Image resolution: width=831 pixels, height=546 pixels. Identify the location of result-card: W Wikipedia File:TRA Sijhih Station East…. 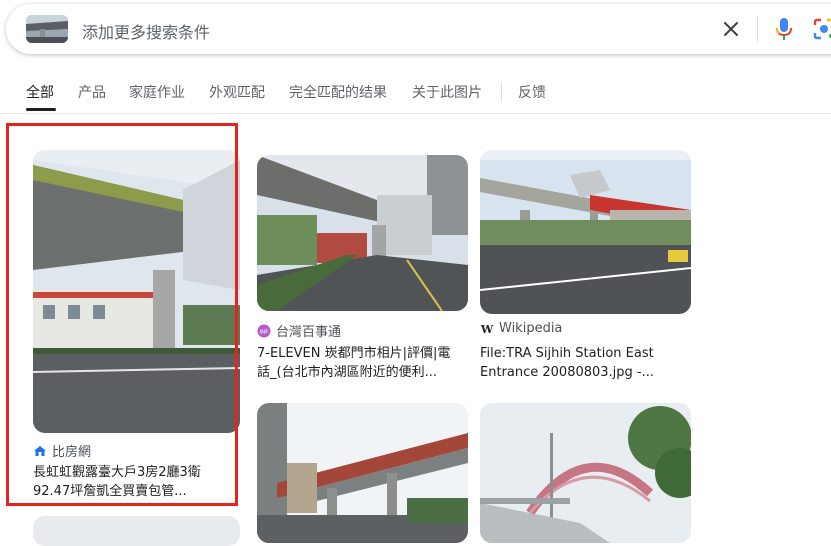
(585, 267).